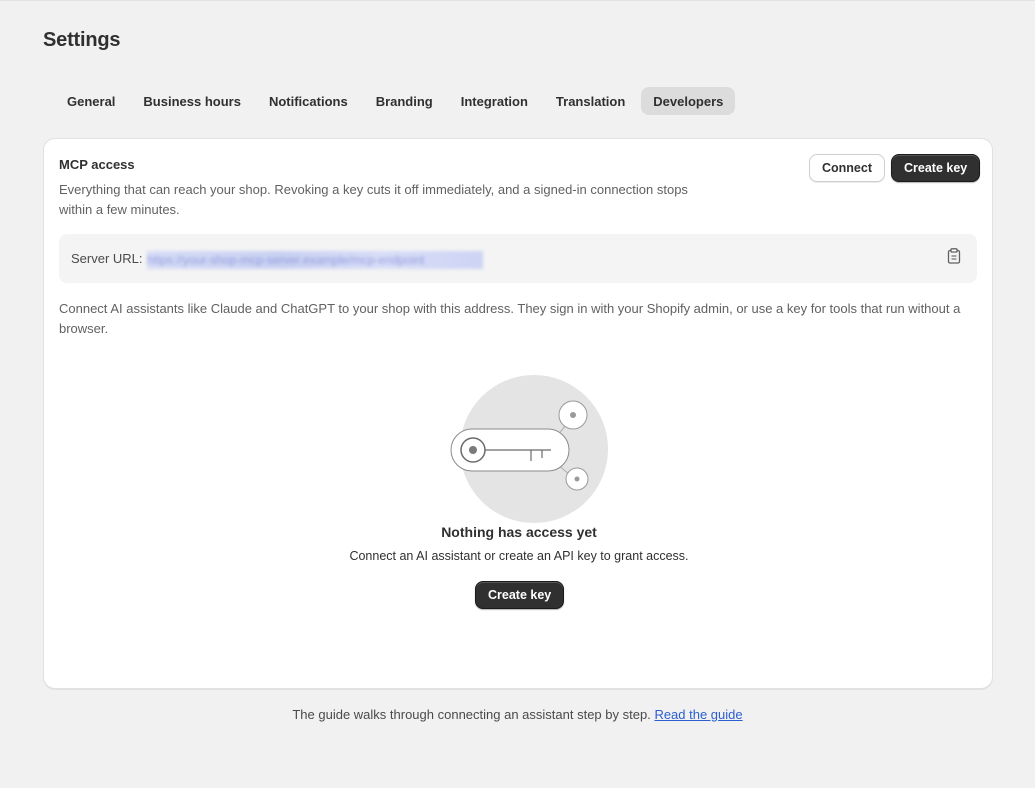 The height and width of the screenshot is (788, 1035). I want to click on page-title: Settings, so click(82, 40).